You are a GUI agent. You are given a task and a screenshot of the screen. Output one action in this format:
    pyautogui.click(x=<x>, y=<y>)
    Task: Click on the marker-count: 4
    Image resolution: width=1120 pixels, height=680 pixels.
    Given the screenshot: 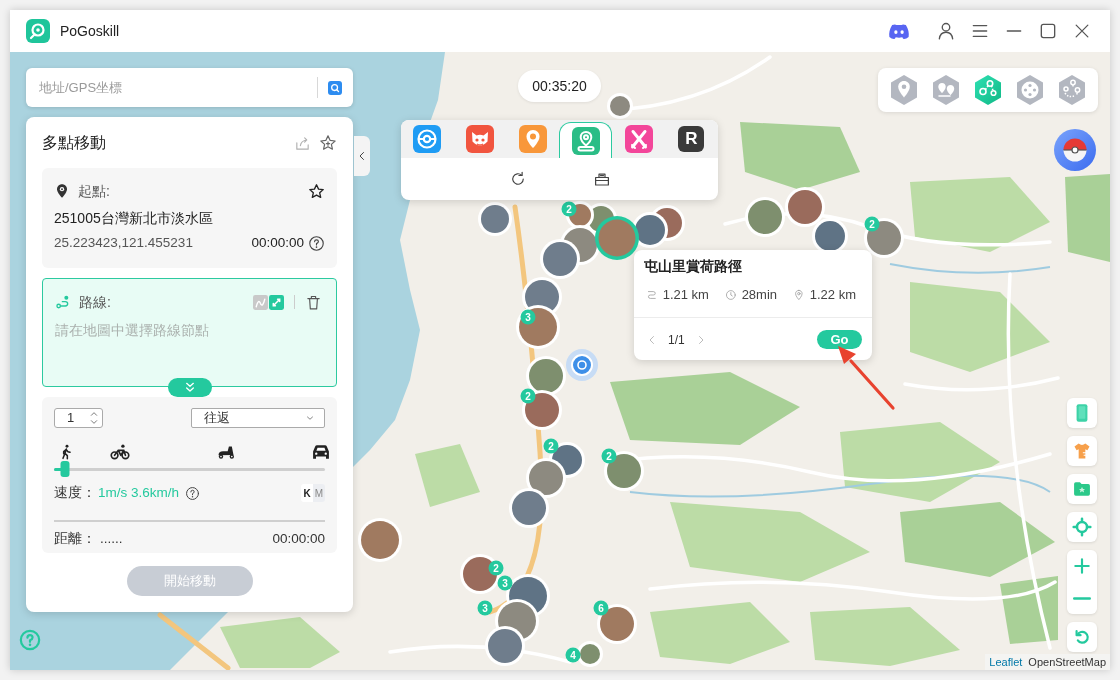 What is the action you would take?
    pyautogui.click(x=573, y=655)
    